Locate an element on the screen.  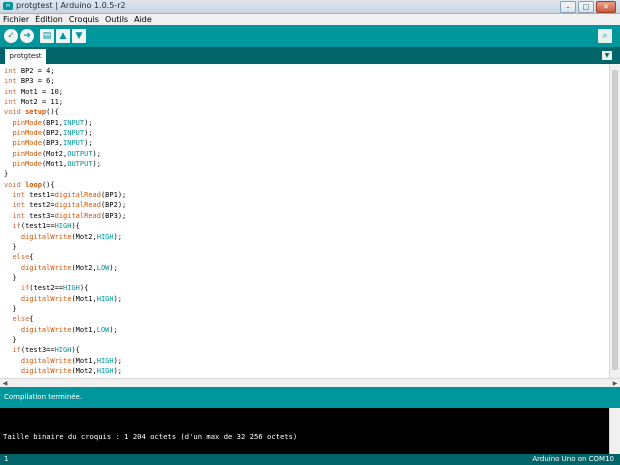
code-line: pinMode(Mot2,OUTPUT); is located at coordinates (65, 154).